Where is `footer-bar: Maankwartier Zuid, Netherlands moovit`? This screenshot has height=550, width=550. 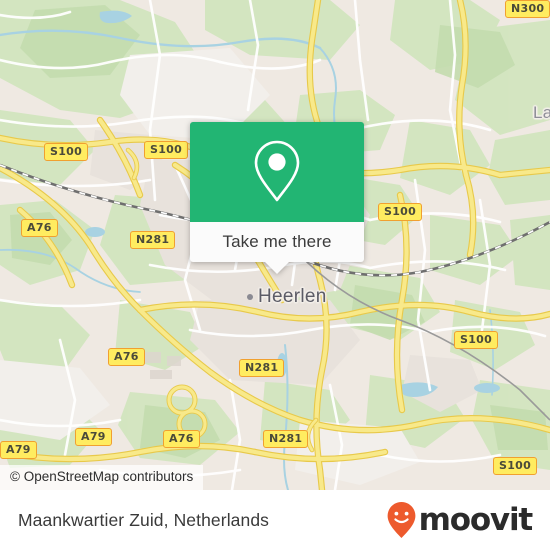 footer-bar: Maankwartier Zuid, Netherlands moovit is located at coordinates (275, 520).